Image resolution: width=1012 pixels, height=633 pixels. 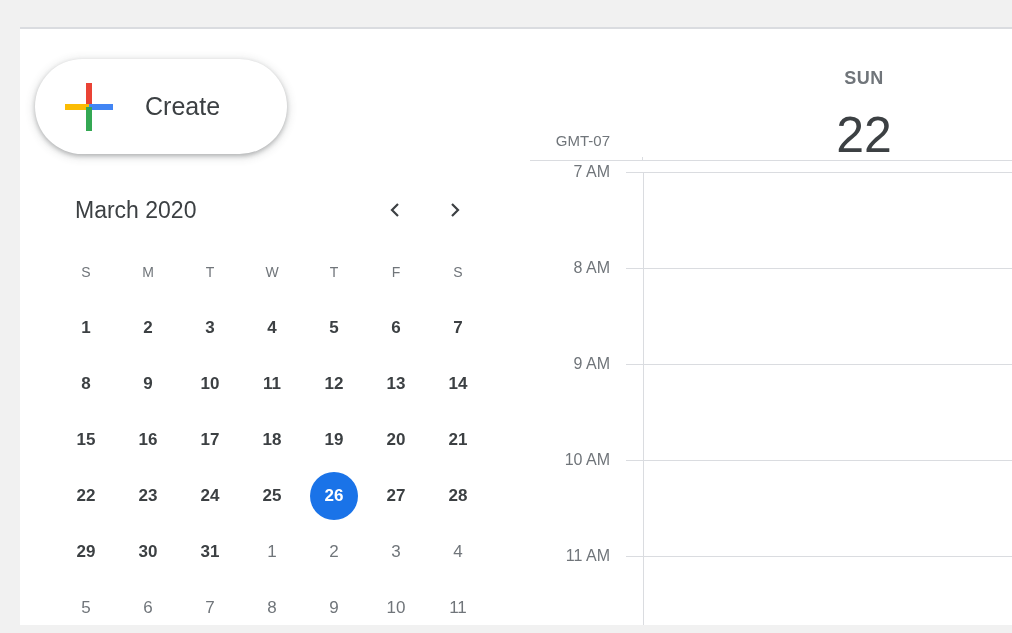 What do you see at coordinates (86, 496) in the screenshot?
I see `day-cell: 22` at bounding box center [86, 496].